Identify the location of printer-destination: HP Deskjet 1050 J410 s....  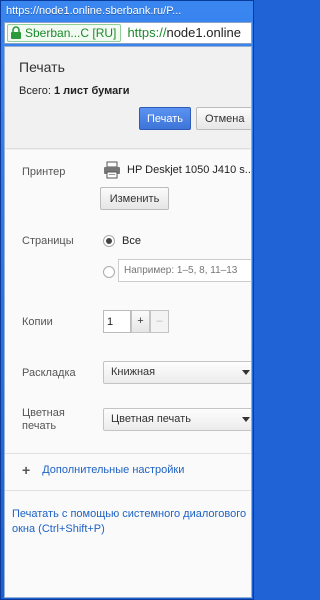
(177, 170).